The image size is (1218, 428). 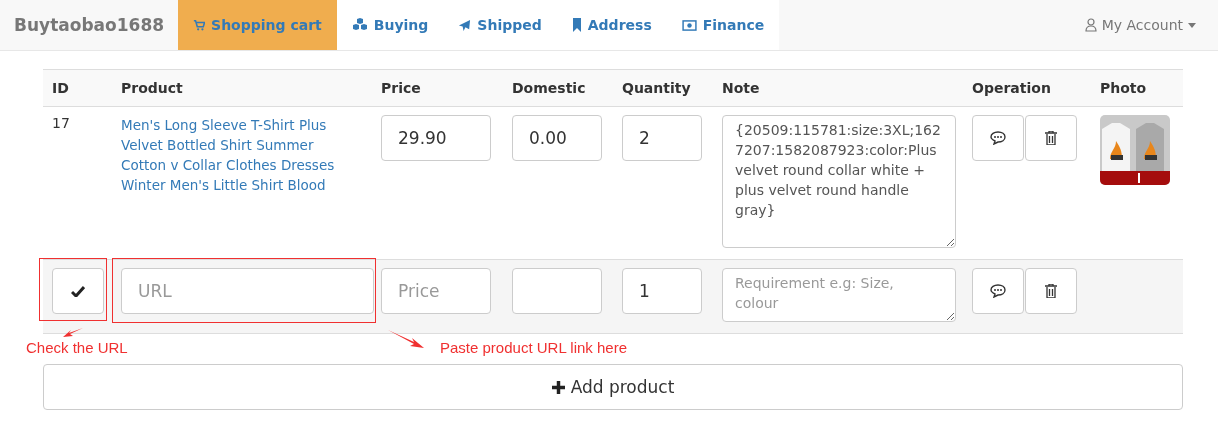 I want to click on annotation-label: Check the URL, so click(x=77, y=348).